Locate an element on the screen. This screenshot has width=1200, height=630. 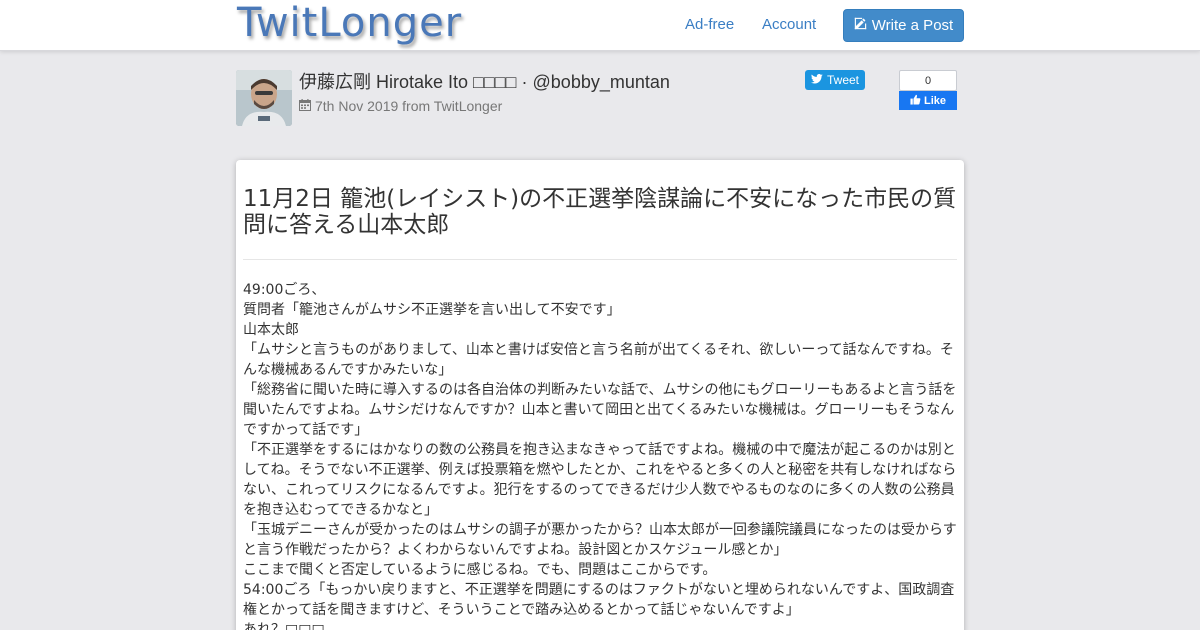
facebook-like-widget: 0 Like is located at coordinates (928, 90).